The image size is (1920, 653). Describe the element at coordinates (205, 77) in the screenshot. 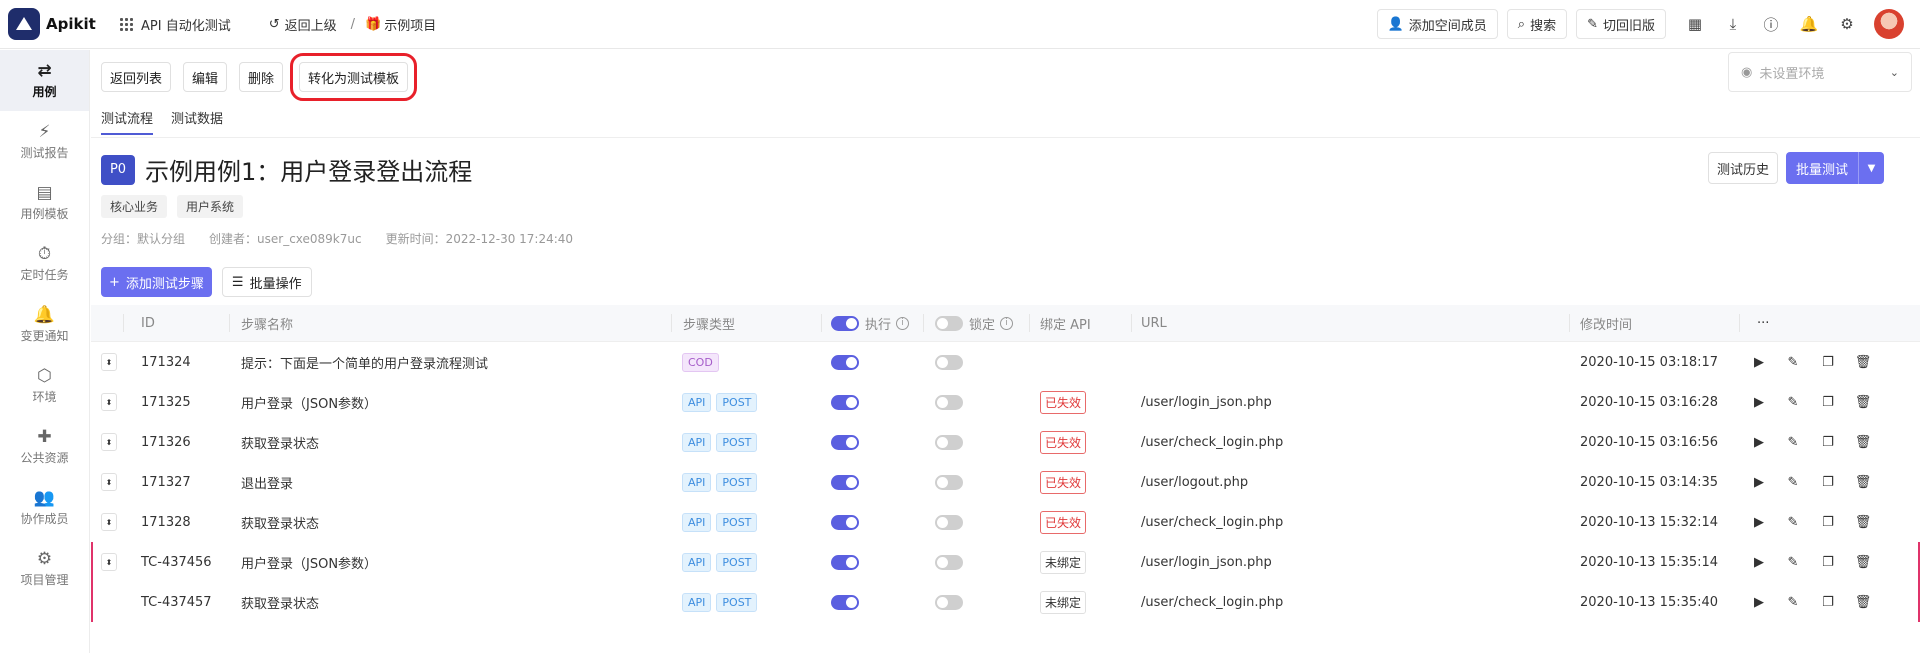

I see `edit-button: 编辑` at that location.